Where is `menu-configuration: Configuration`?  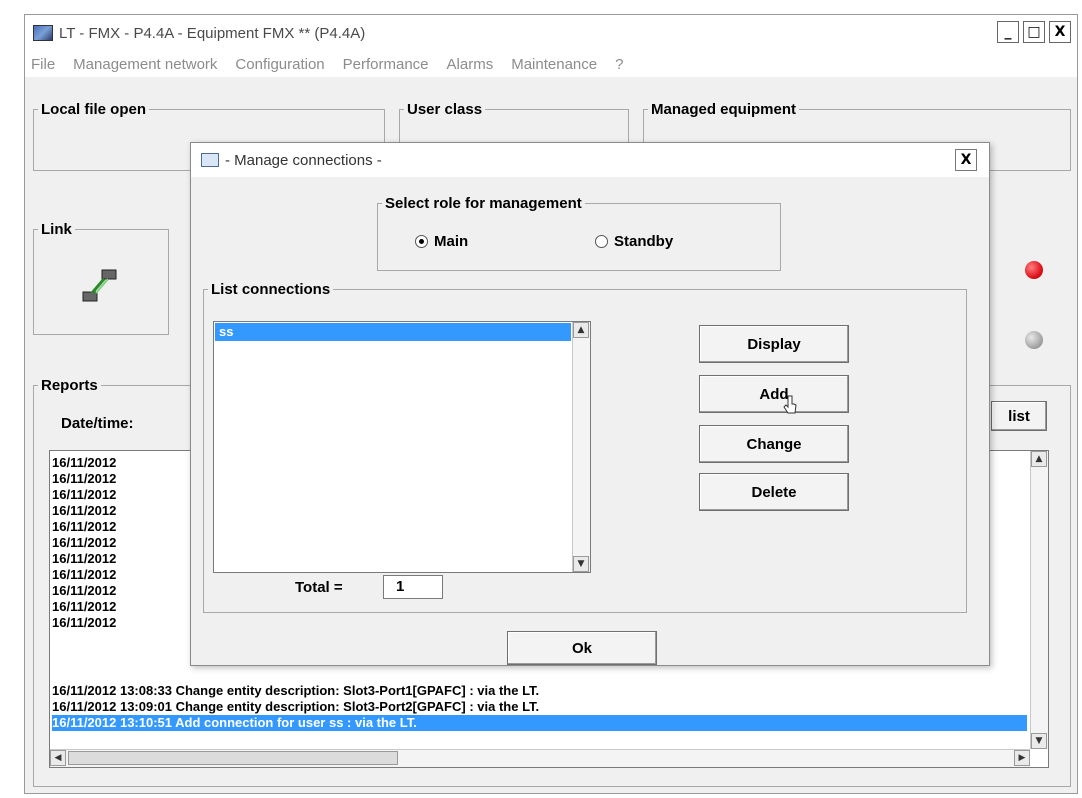
menu-configuration: Configuration is located at coordinates (279, 64).